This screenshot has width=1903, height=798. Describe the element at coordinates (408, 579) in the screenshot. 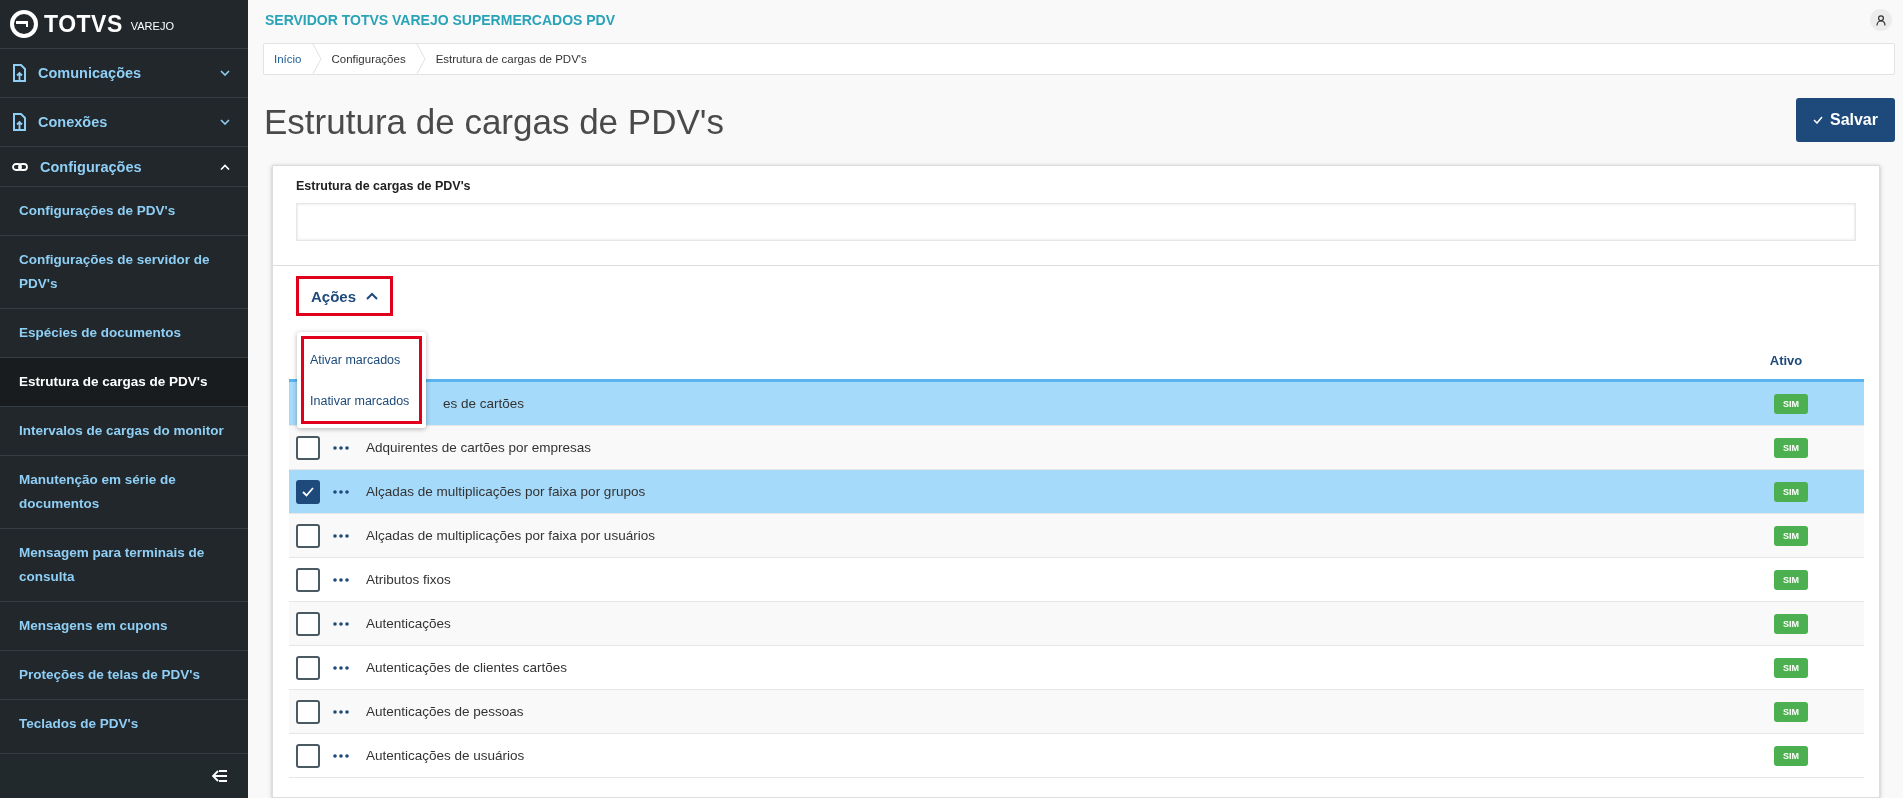

I see `row-name: Atributos fixos` at that location.